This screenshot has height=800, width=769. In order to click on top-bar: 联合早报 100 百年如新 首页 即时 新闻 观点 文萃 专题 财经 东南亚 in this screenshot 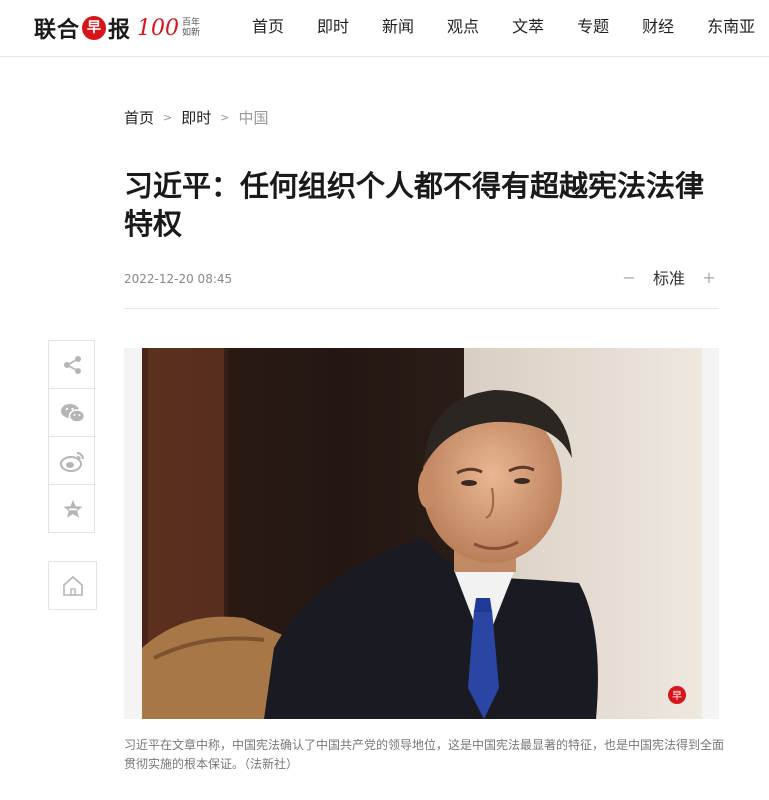, I will do `click(384, 28)`.